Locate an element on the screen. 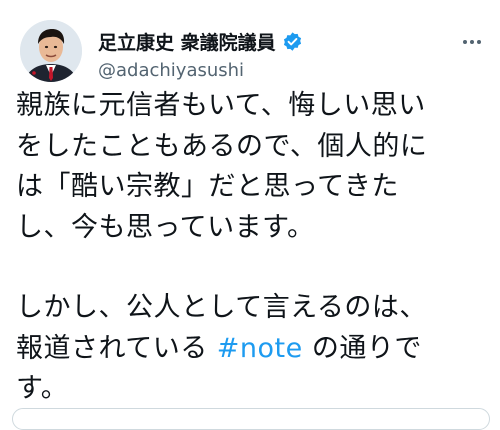 This screenshot has height=430, width=500. tweet-text-segment: の通りで is located at coordinates (362, 348).